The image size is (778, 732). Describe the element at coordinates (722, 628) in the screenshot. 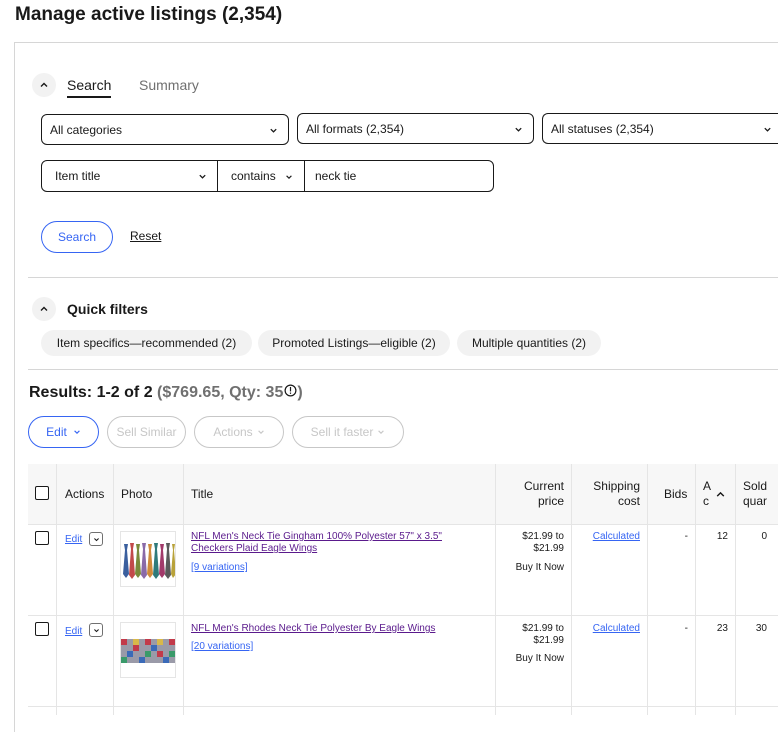

I see `row-available: 23` at that location.